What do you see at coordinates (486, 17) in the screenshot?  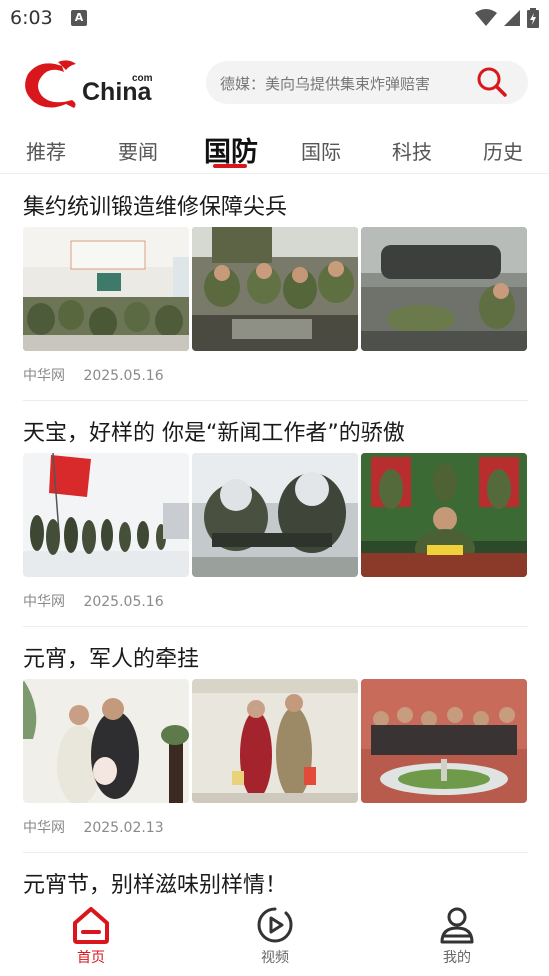 I see `wifi-icon` at bounding box center [486, 17].